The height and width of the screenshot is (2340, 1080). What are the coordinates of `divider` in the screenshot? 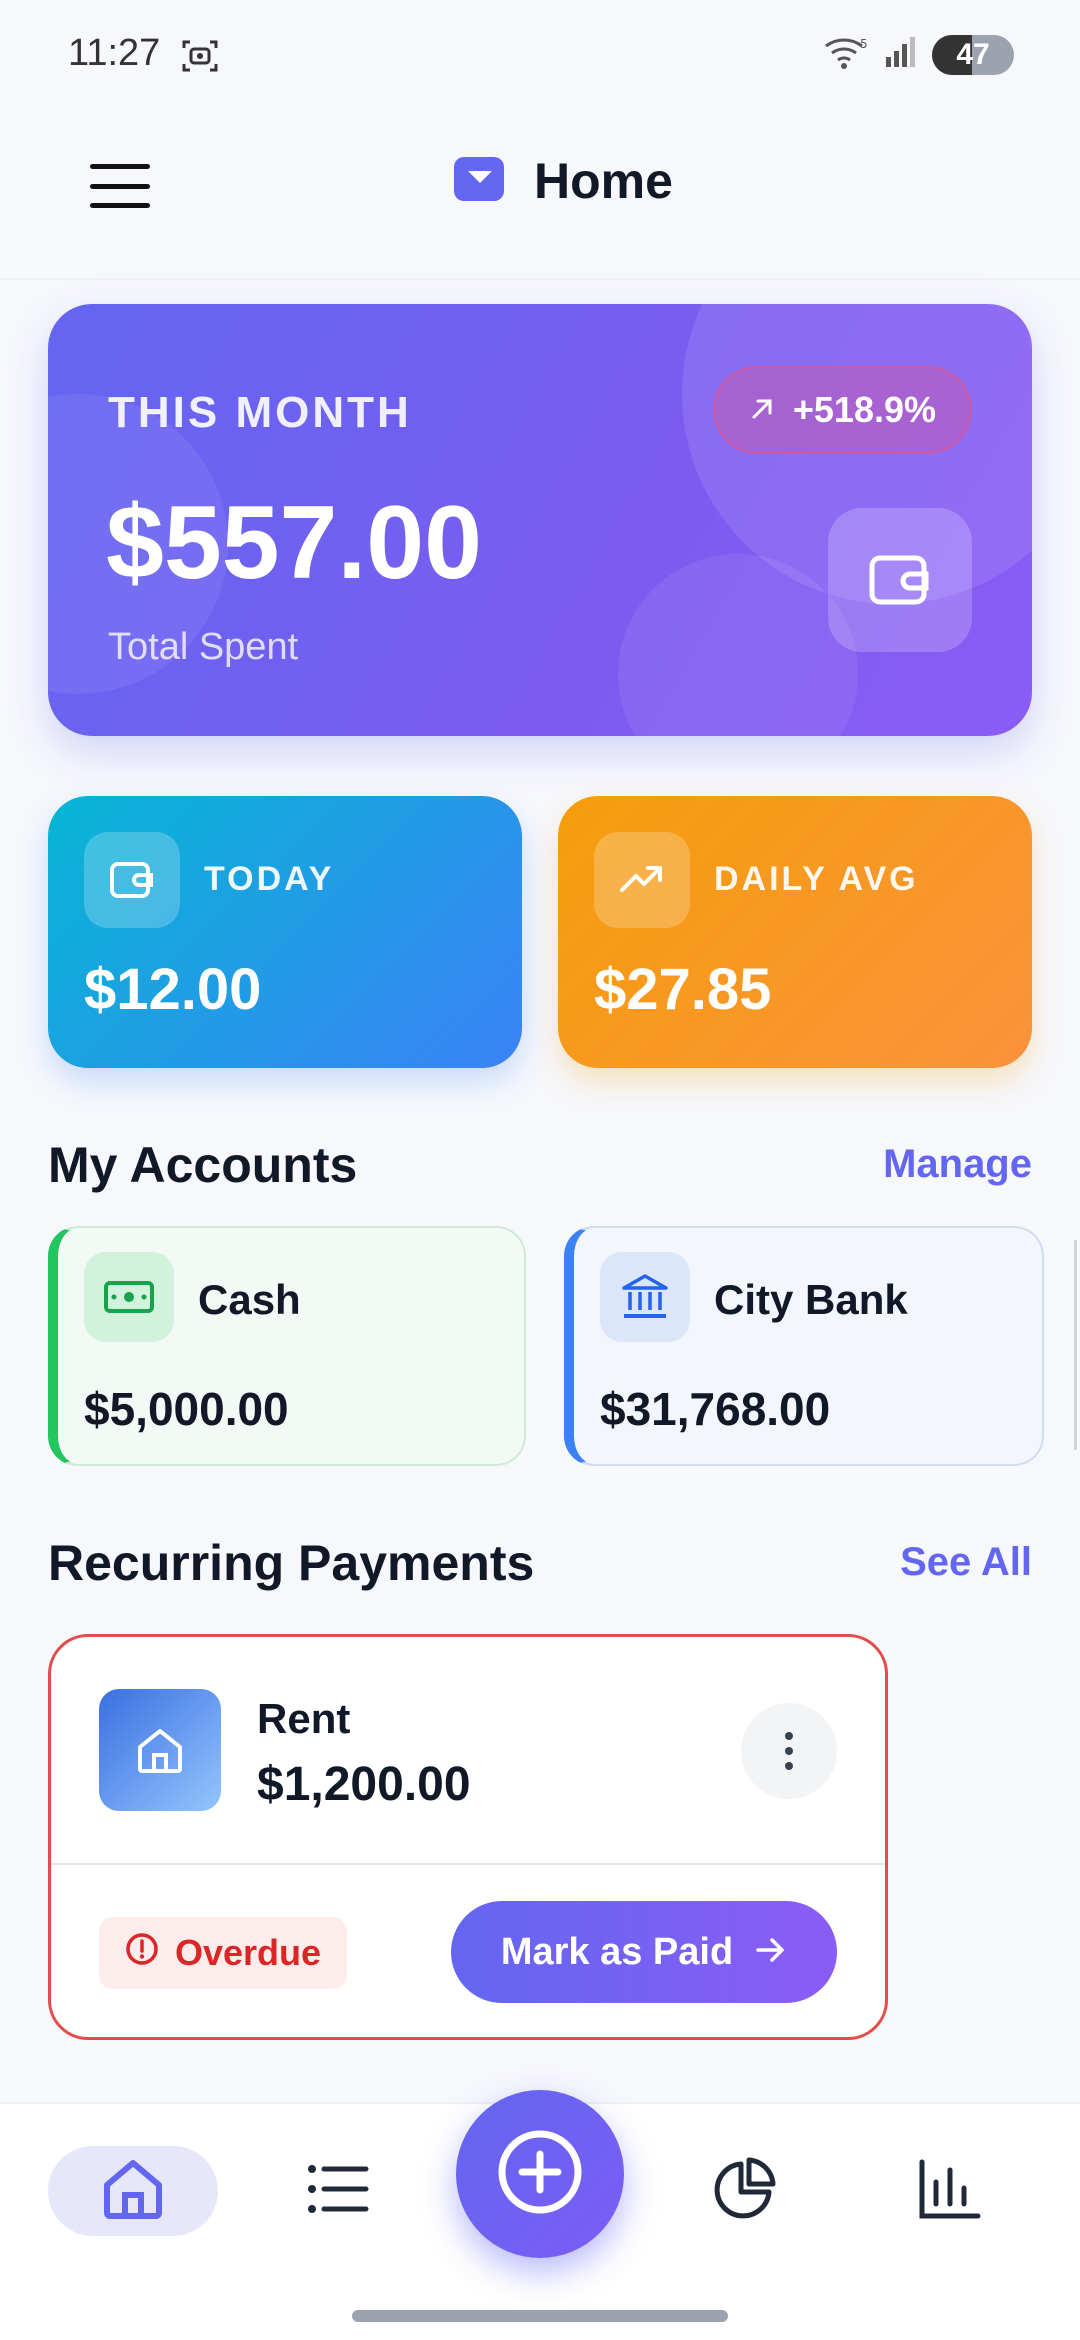 It's located at (468, 1864).